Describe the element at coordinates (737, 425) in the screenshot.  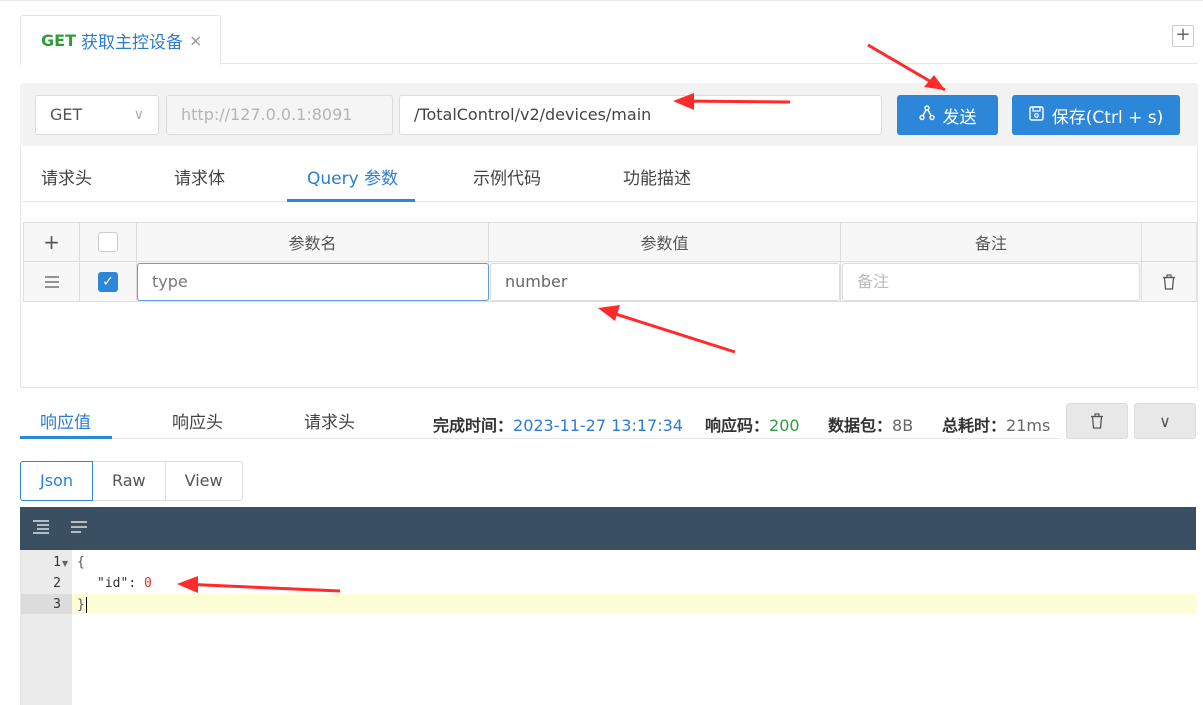
I see `status-label: 响应码：` at that location.